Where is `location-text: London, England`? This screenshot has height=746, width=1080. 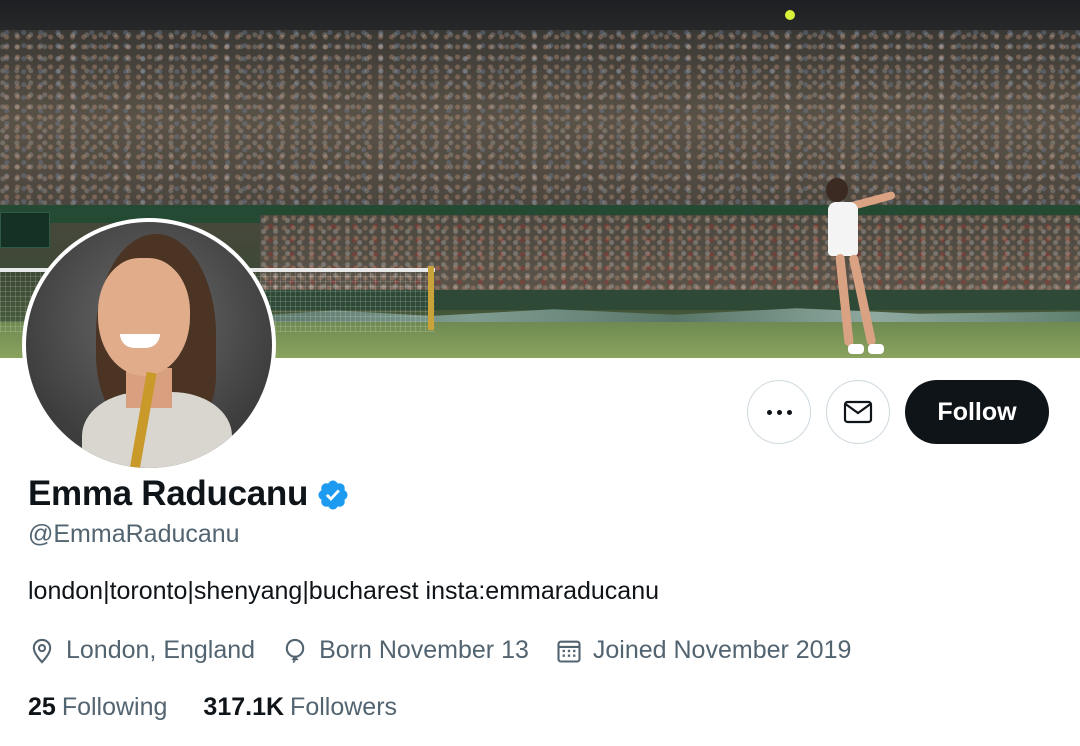
location-text: London, England is located at coordinates (161, 650).